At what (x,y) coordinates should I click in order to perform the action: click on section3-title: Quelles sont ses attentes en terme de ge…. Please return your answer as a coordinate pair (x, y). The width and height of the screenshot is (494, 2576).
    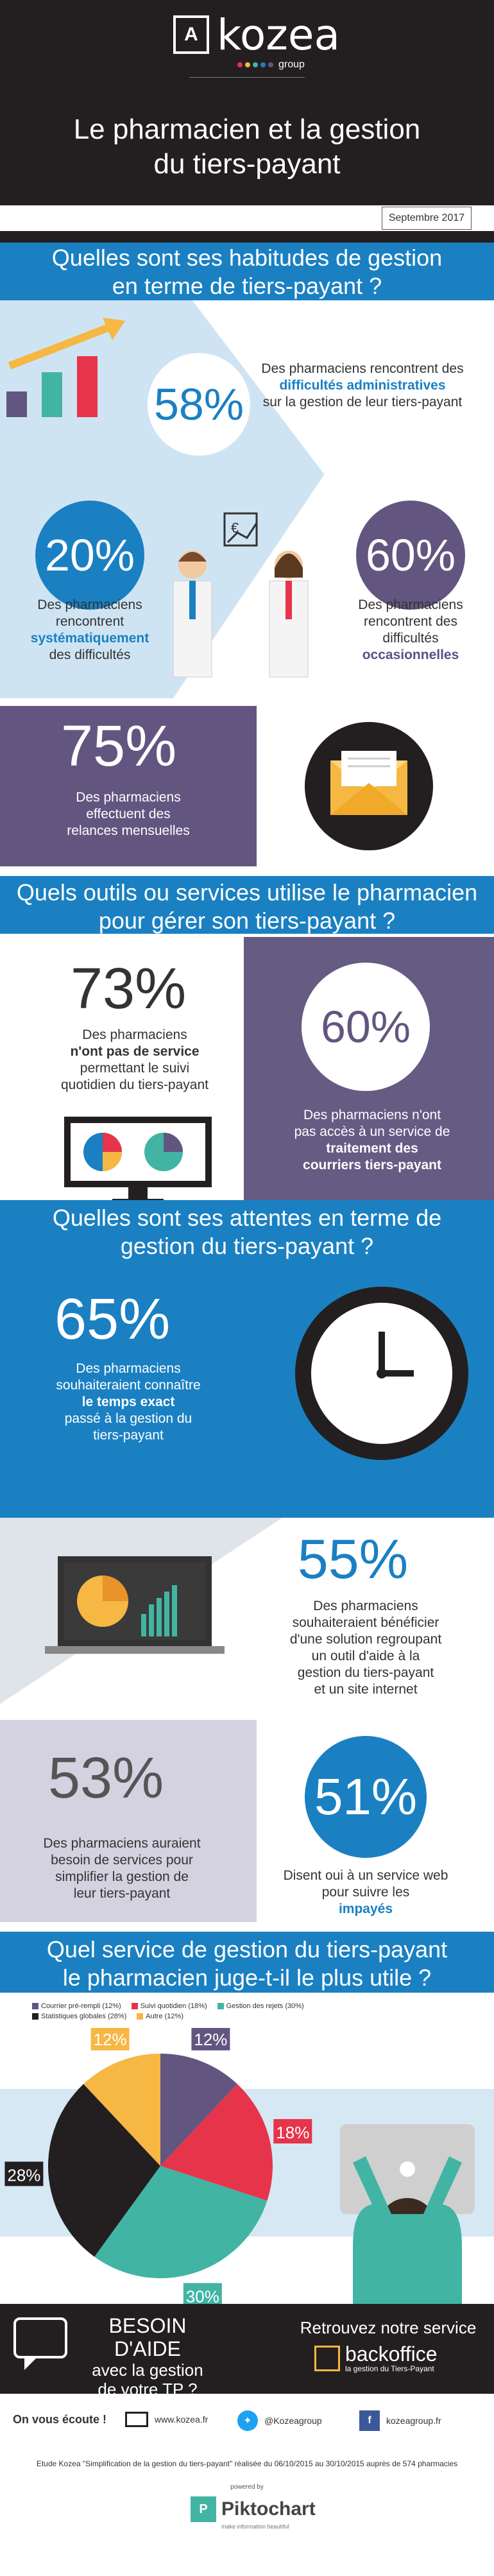
    Looking at the image, I should click on (247, 1230).